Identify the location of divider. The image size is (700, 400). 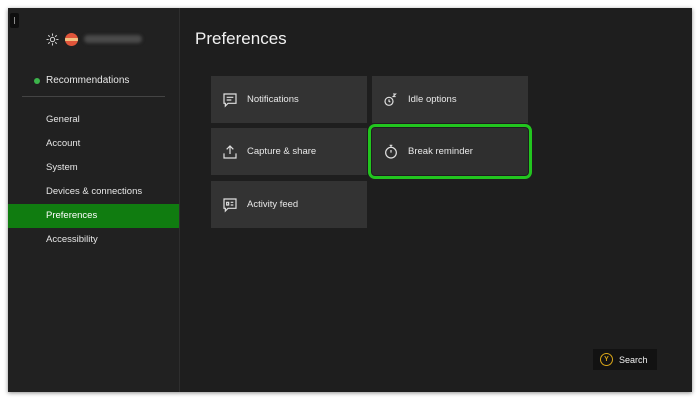
(93, 96).